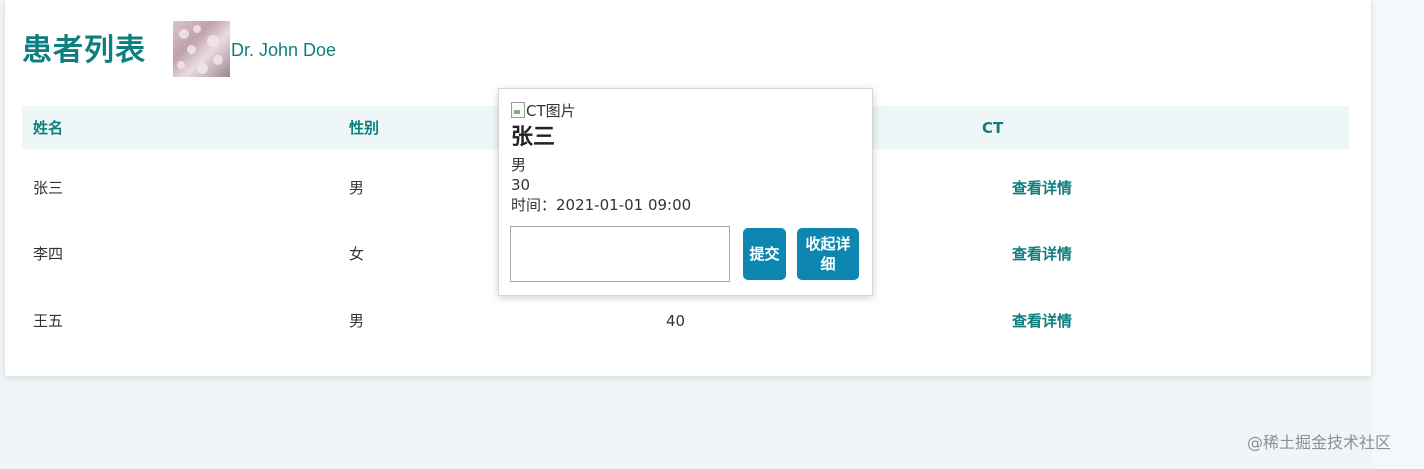  I want to click on page-side-strip, so click(1398, 234).